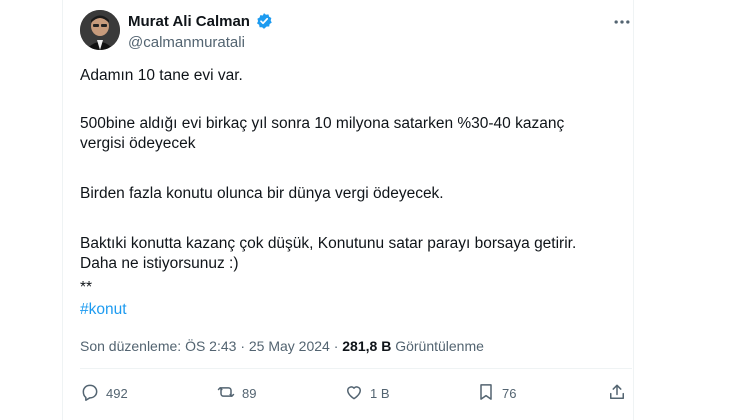 This screenshot has width=730, height=420. Describe the element at coordinates (486, 393) in the screenshot. I see `bookmark-icon` at that location.